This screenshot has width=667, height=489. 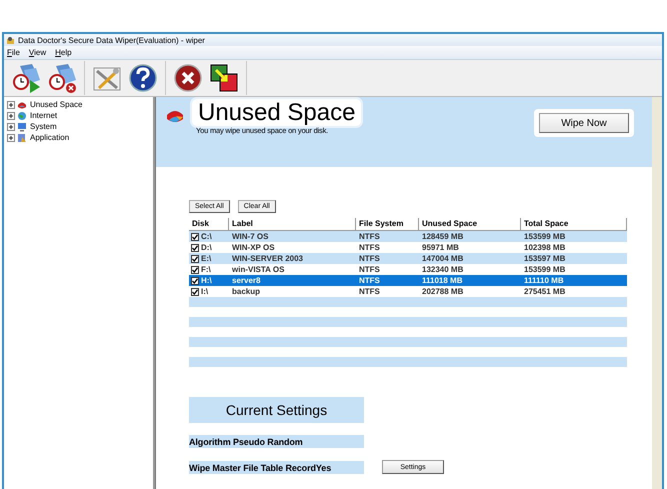 I want to click on squares-arrow-icon, so click(x=224, y=78).